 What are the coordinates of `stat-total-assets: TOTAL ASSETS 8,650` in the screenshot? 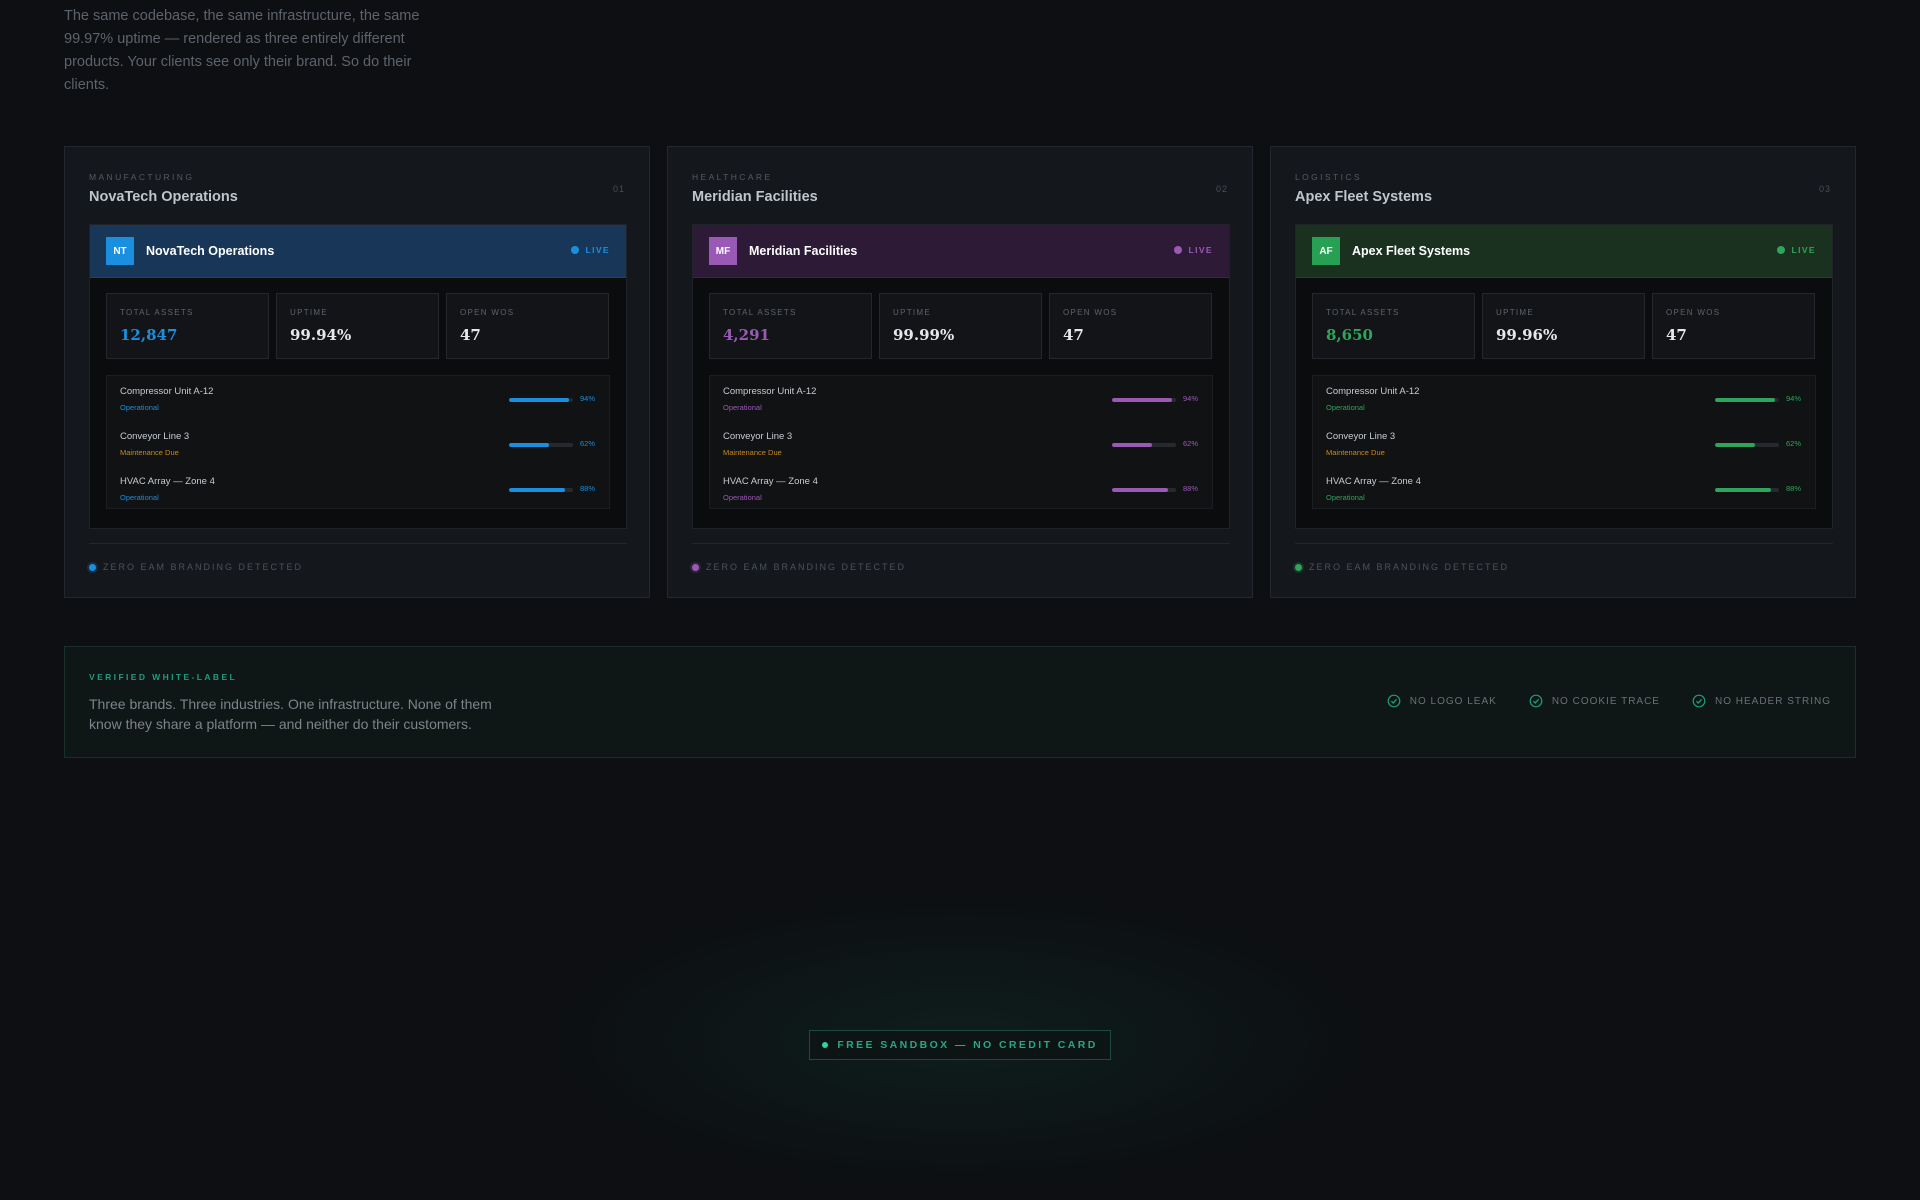 It's located at (1393, 326).